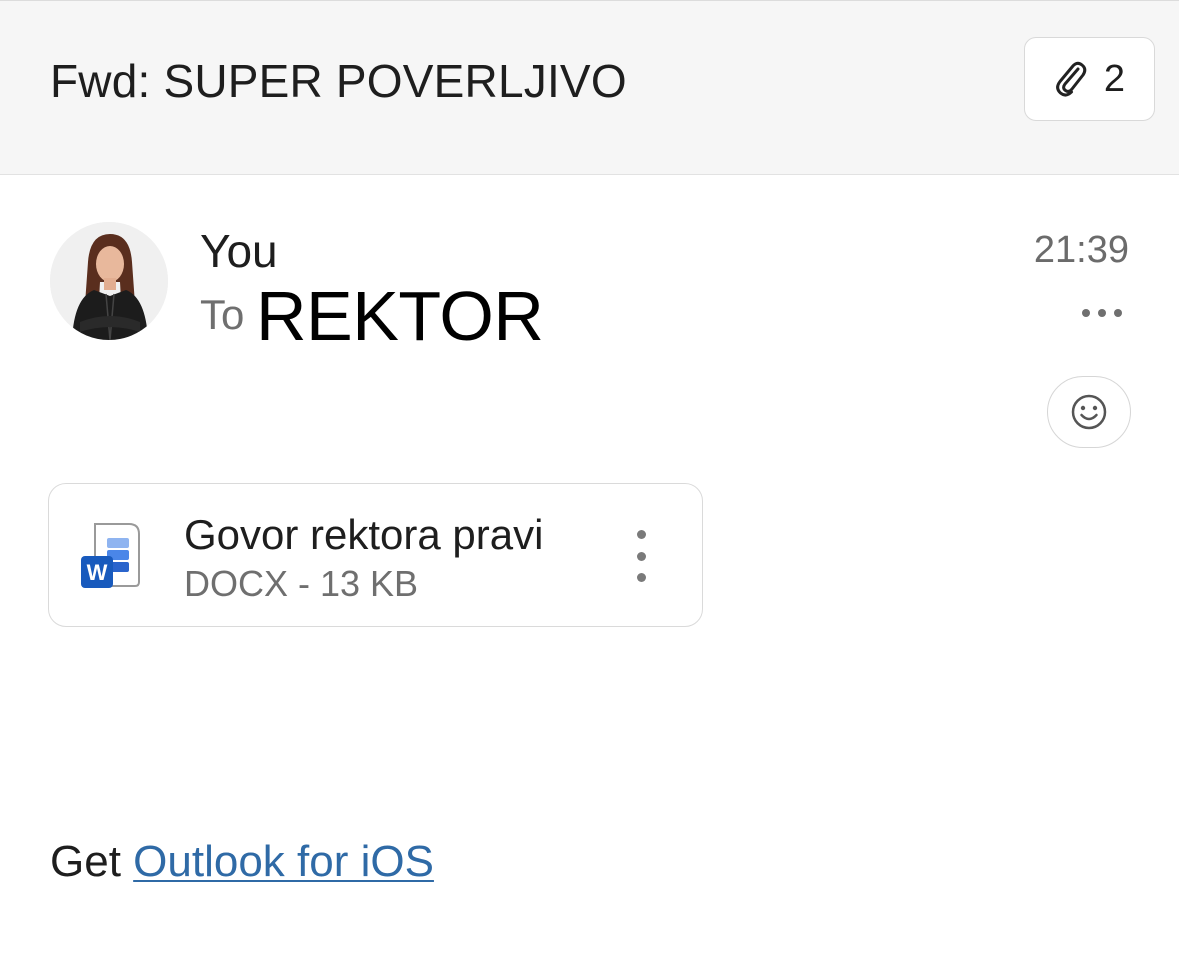 The width and height of the screenshot is (1179, 963). What do you see at coordinates (301, 583) in the screenshot?
I see `attachment-file-meta: DOCX - 13 KB` at bounding box center [301, 583].